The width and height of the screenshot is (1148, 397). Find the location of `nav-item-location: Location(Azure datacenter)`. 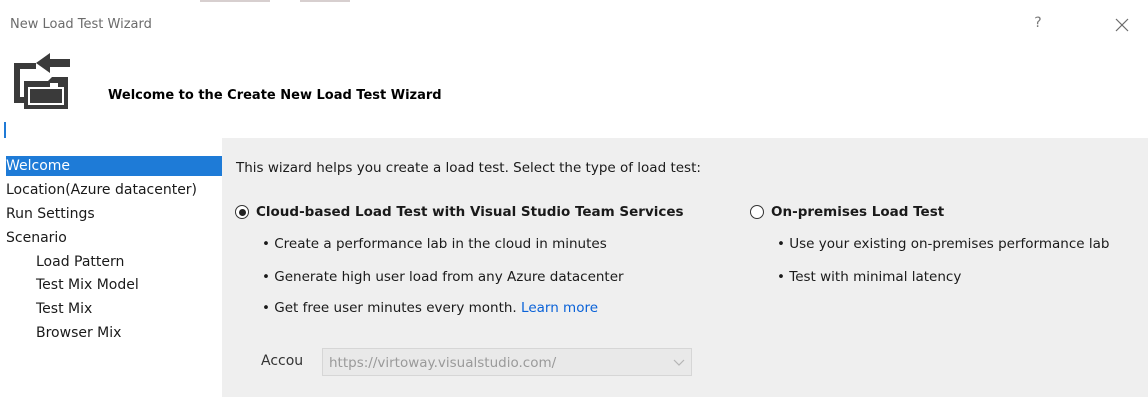

nav-item-location: Location(Azure datacenter) is located at coordinates (101, 190).